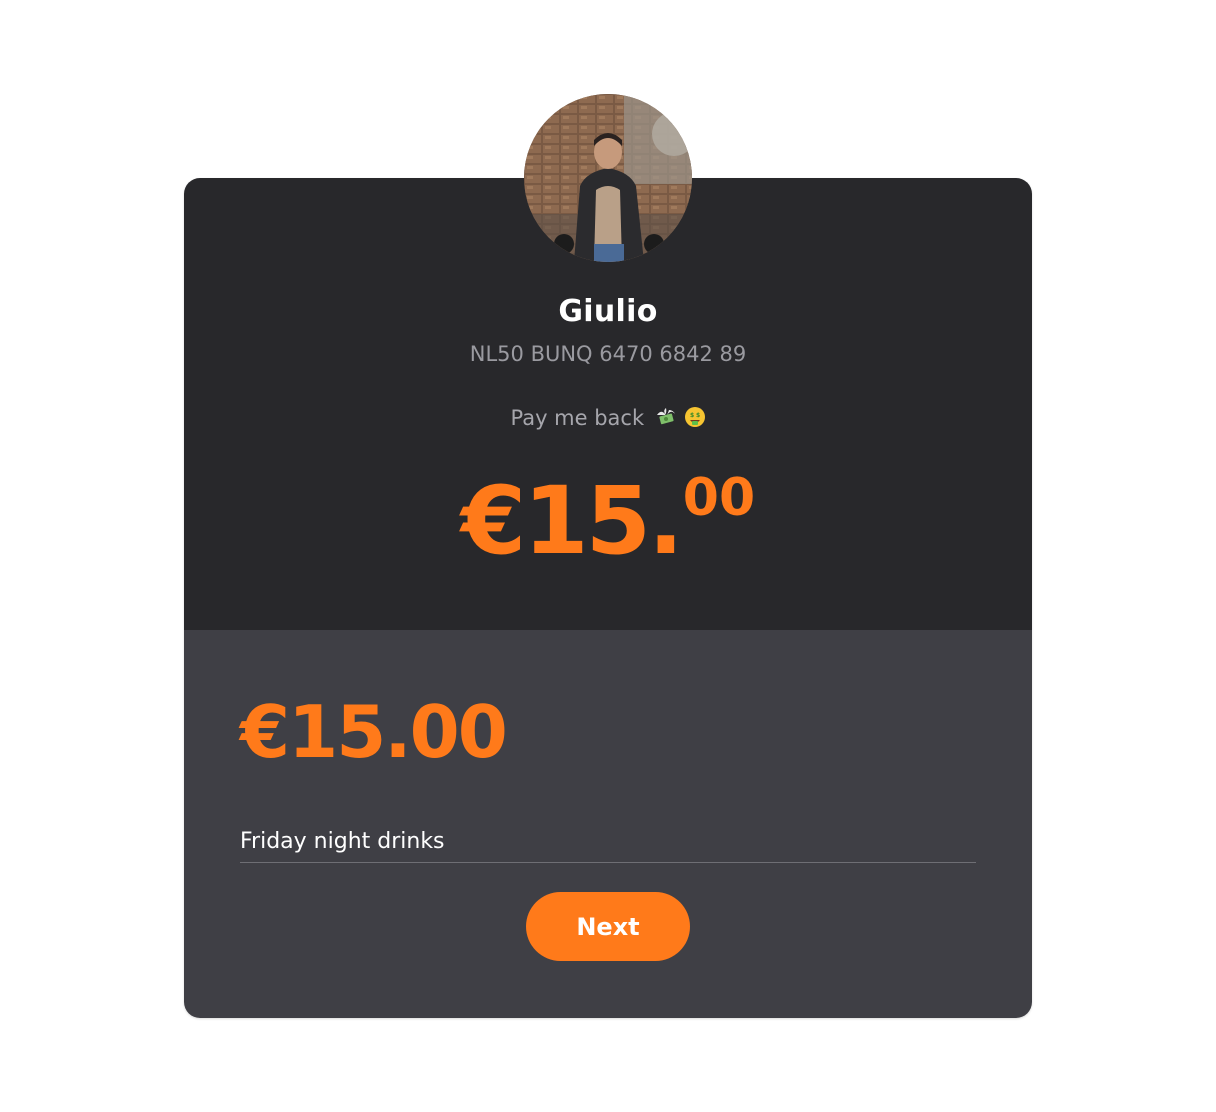 This screenshot has height=1112, width=1216. What do you see at coordinates (680, 419) in the screenshot?
I see `request-emojis: $ $` at bounding box center [680, 419].